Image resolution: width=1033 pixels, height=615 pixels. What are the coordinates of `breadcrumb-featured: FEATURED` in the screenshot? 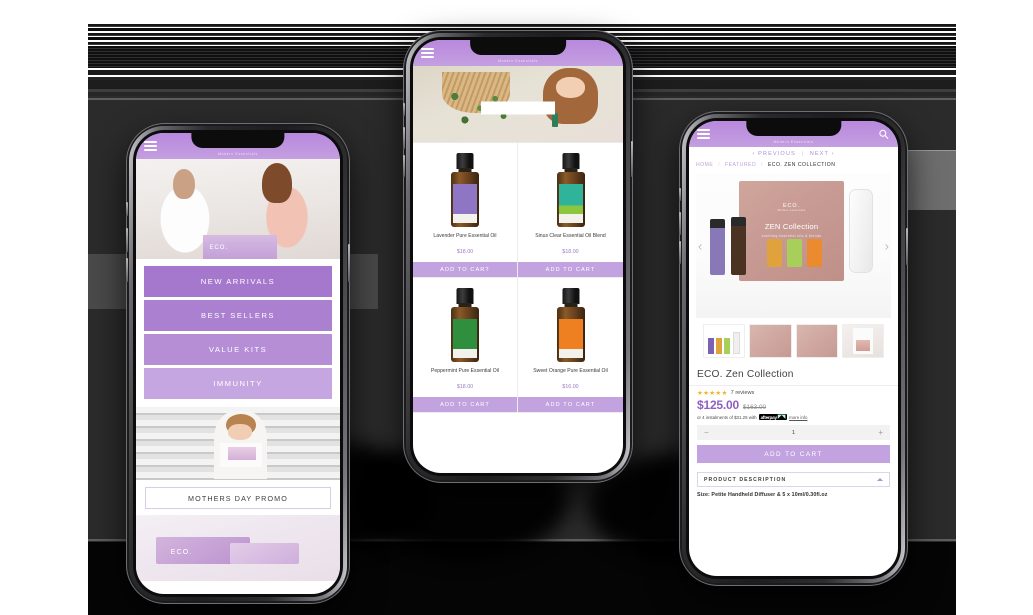 It's located at (740, 165).